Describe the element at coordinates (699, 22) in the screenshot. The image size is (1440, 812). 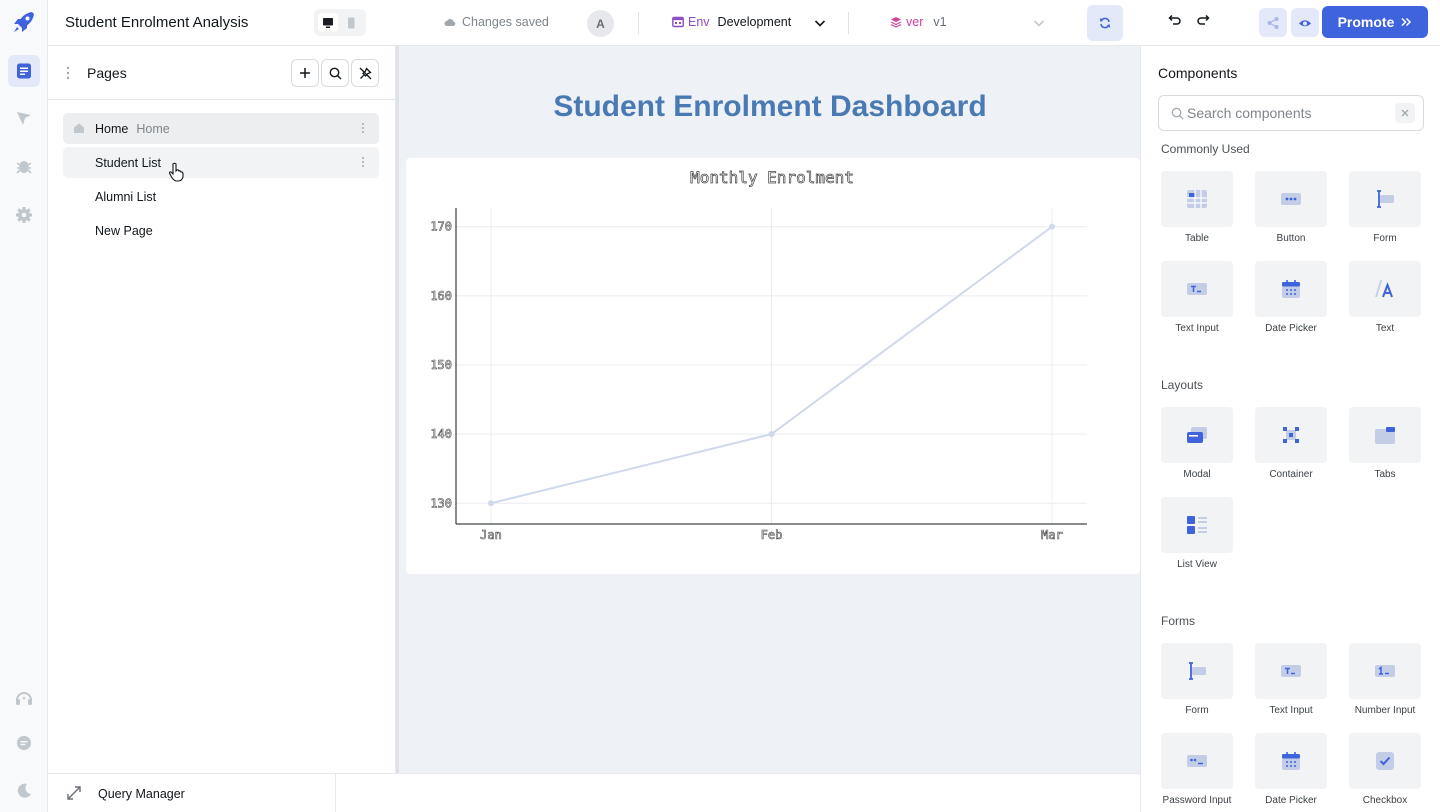
I see `env-label-text: Env` at that location.